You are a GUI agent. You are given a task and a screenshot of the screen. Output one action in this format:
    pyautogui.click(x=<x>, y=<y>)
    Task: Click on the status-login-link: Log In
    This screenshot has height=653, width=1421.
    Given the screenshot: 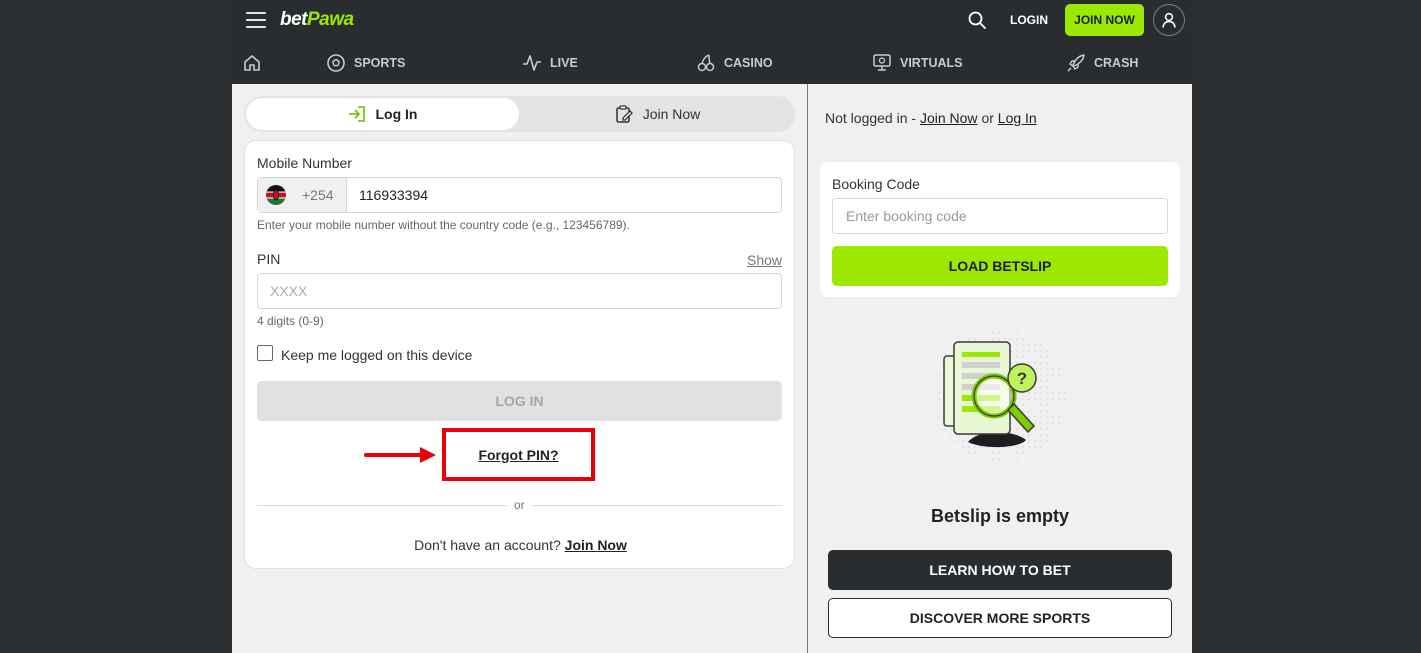 What is the action you would take?
    pyautogui.click(x=1017, y=118)
    